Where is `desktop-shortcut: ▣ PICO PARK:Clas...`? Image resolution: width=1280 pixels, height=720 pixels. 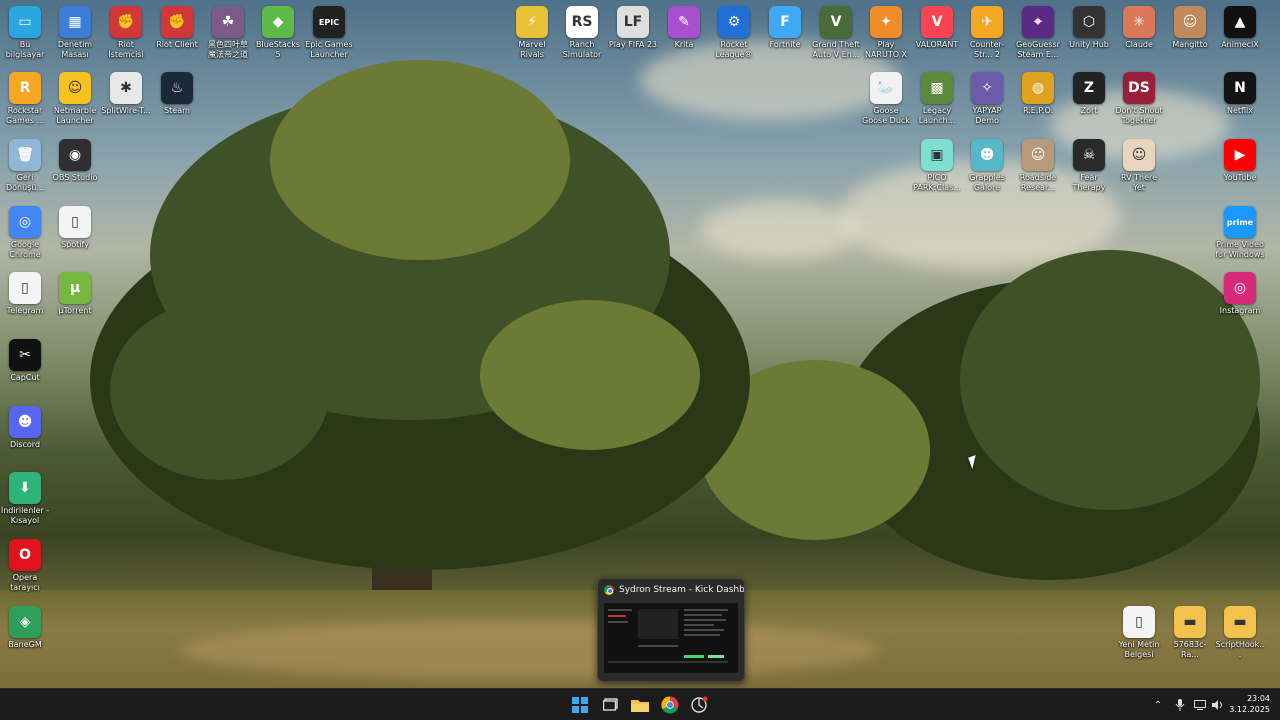
desktop-shortcut: ▣ PICO PARK:Clas... is located at coordinates (937, 166).